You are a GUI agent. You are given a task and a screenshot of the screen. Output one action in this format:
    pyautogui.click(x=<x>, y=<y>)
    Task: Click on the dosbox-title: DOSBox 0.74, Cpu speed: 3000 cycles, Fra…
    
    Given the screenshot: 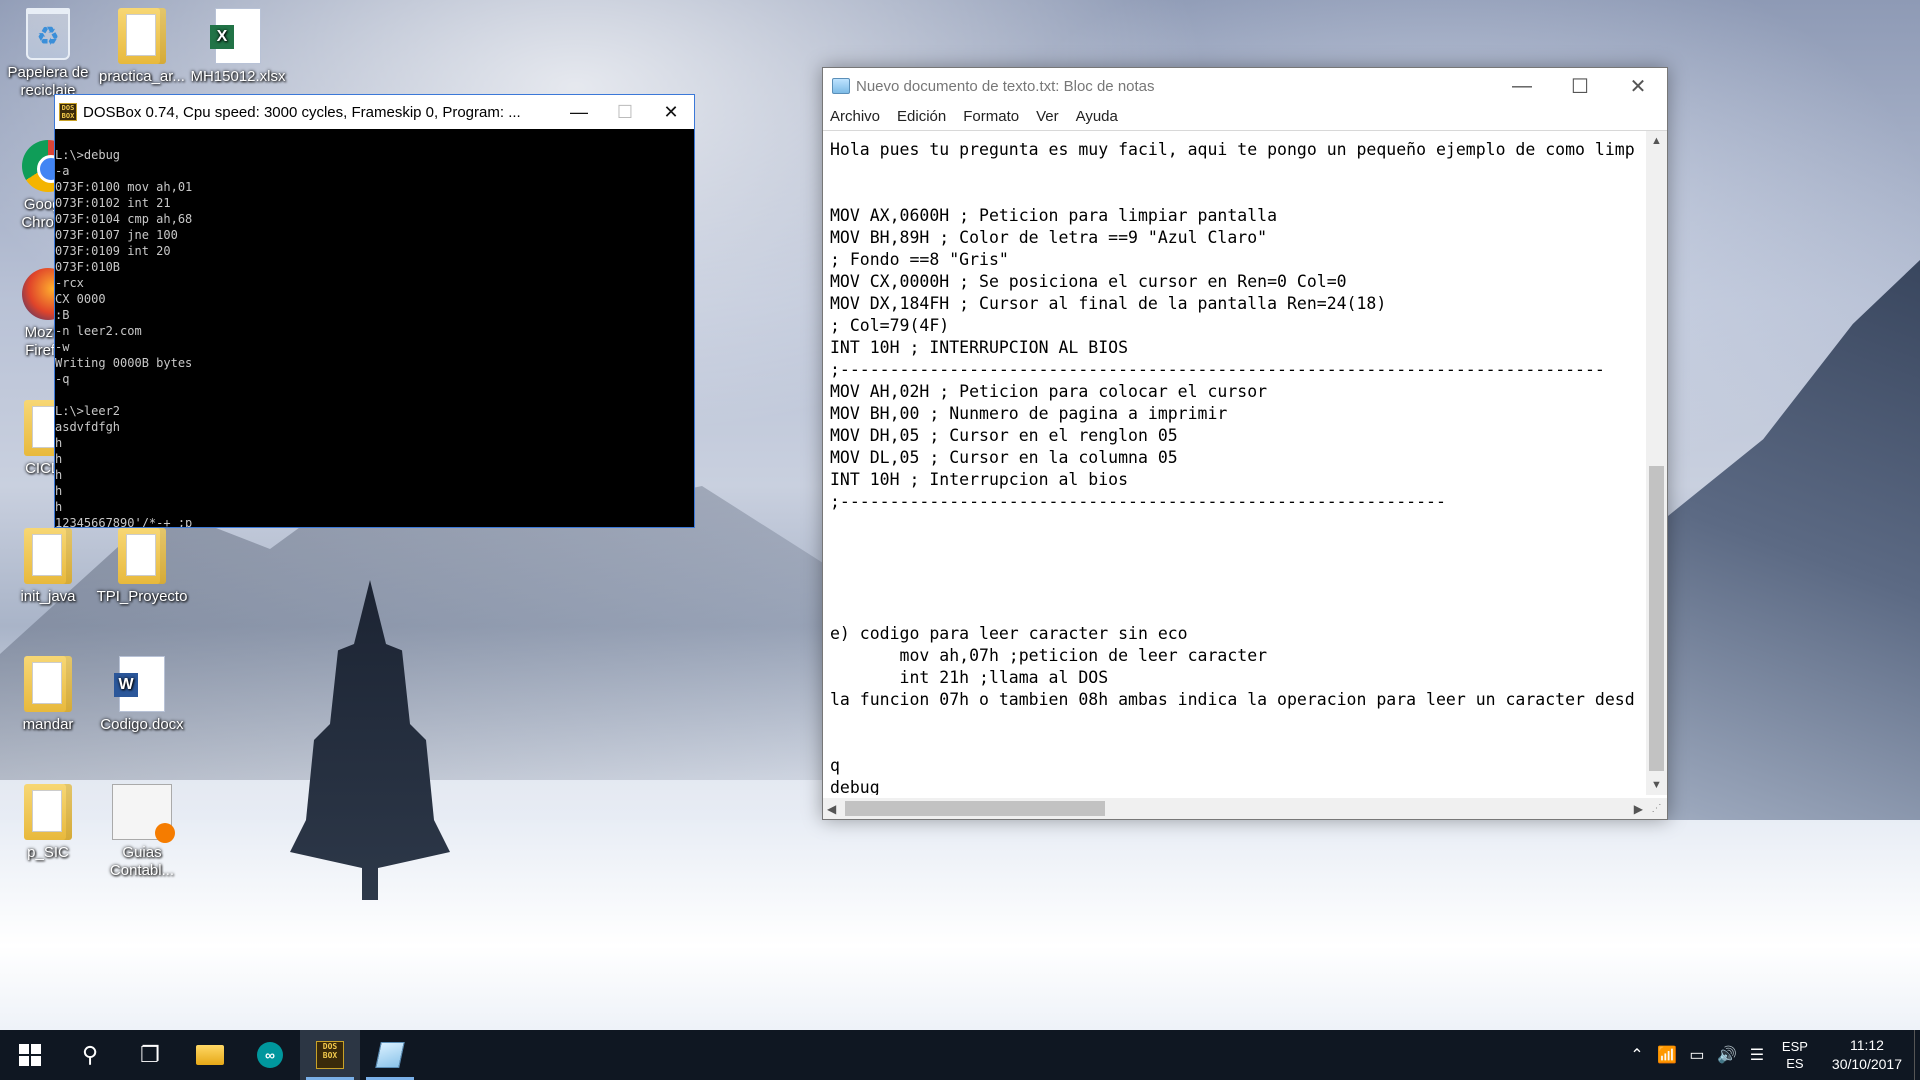 What is the action you would take?
    pyautogui.click(x=302, y=112)
    